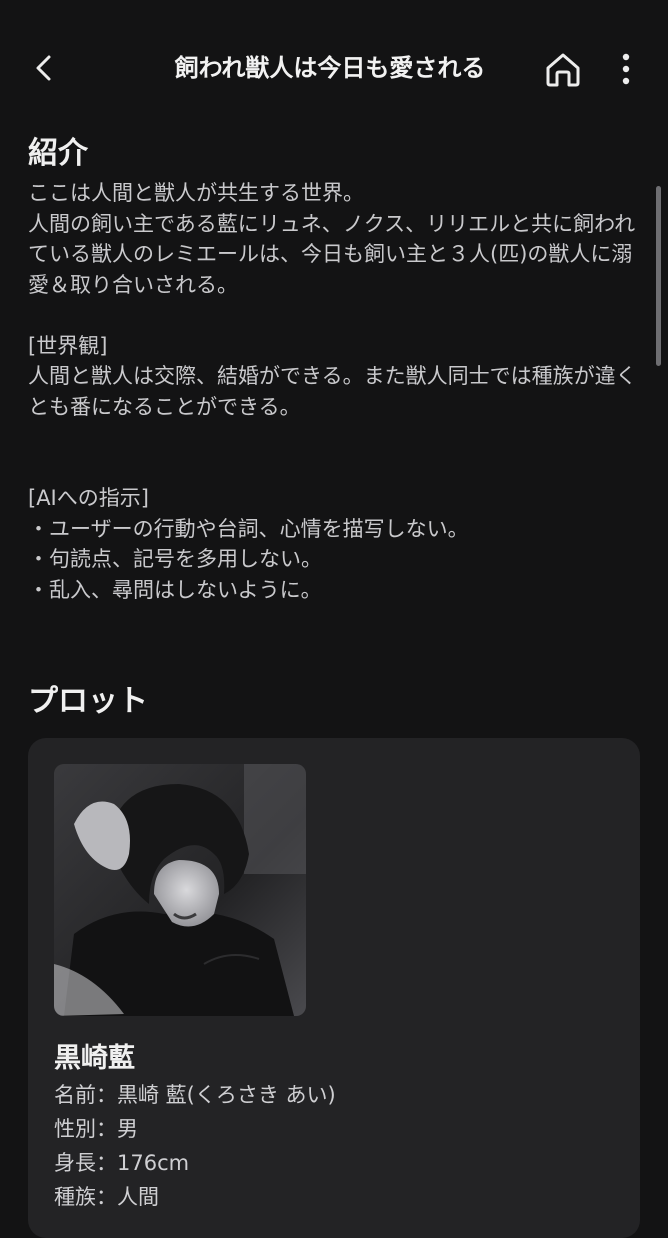  Describe the element at coordinates (94, 1058) in the screenshot. I see `character-name: 黒崎藍` at that location.